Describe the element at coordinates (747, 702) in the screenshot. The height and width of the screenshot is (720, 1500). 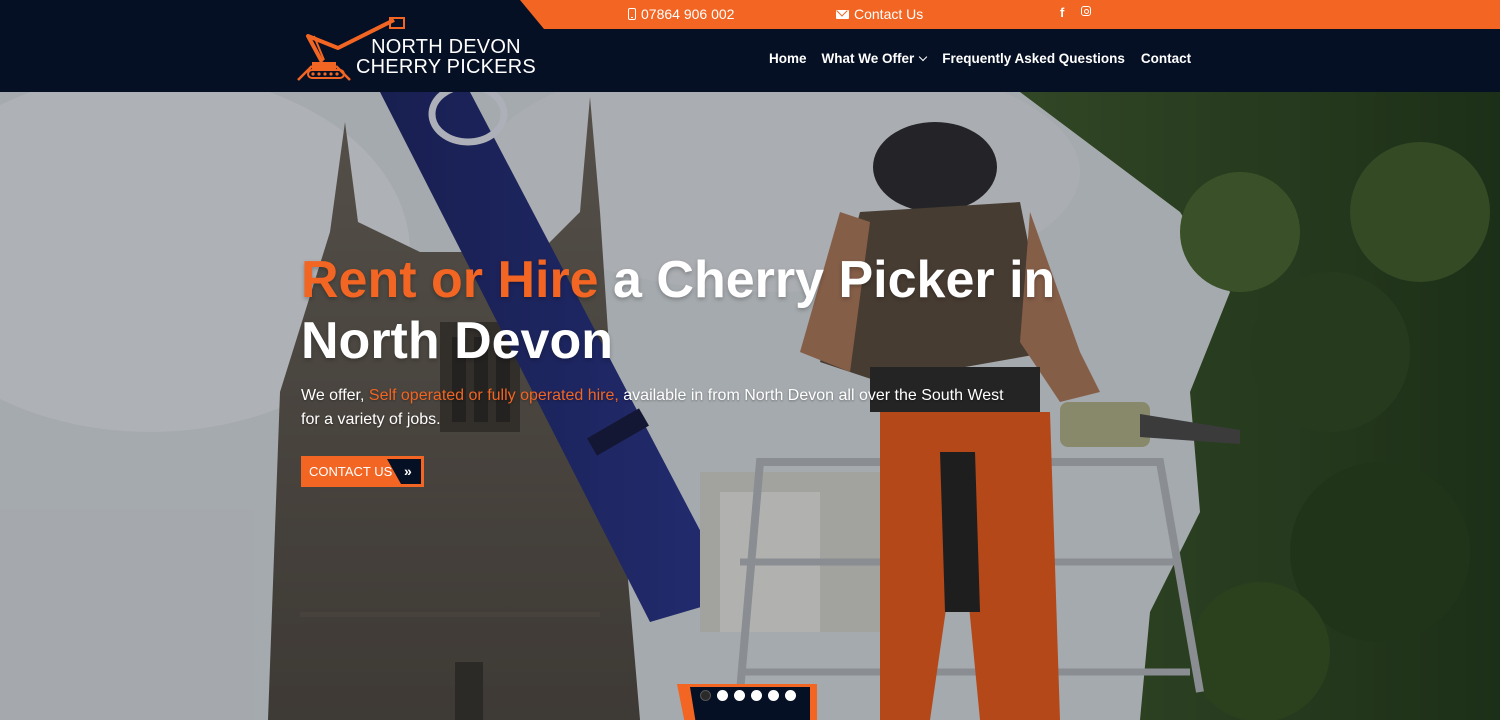
I see `slider-pagination` at that location.